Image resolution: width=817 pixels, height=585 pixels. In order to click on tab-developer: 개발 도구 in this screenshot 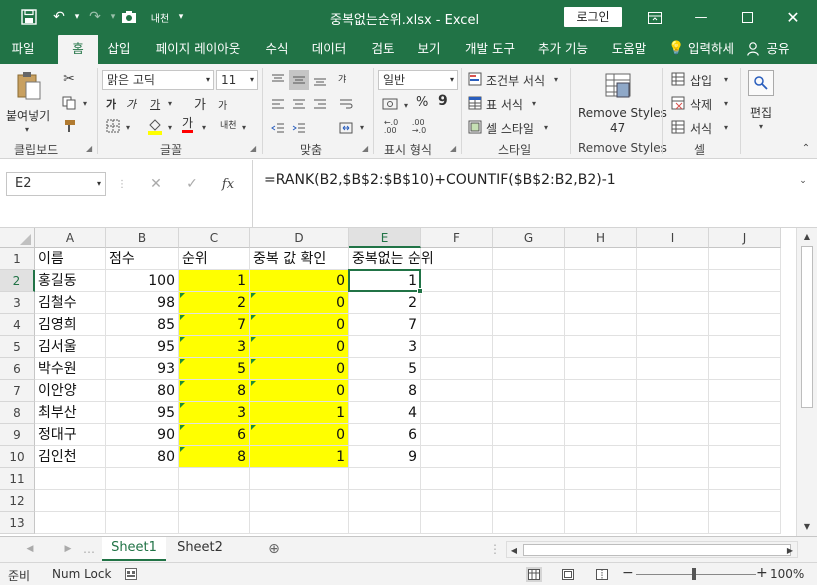, I will do `click(490, 49)`.